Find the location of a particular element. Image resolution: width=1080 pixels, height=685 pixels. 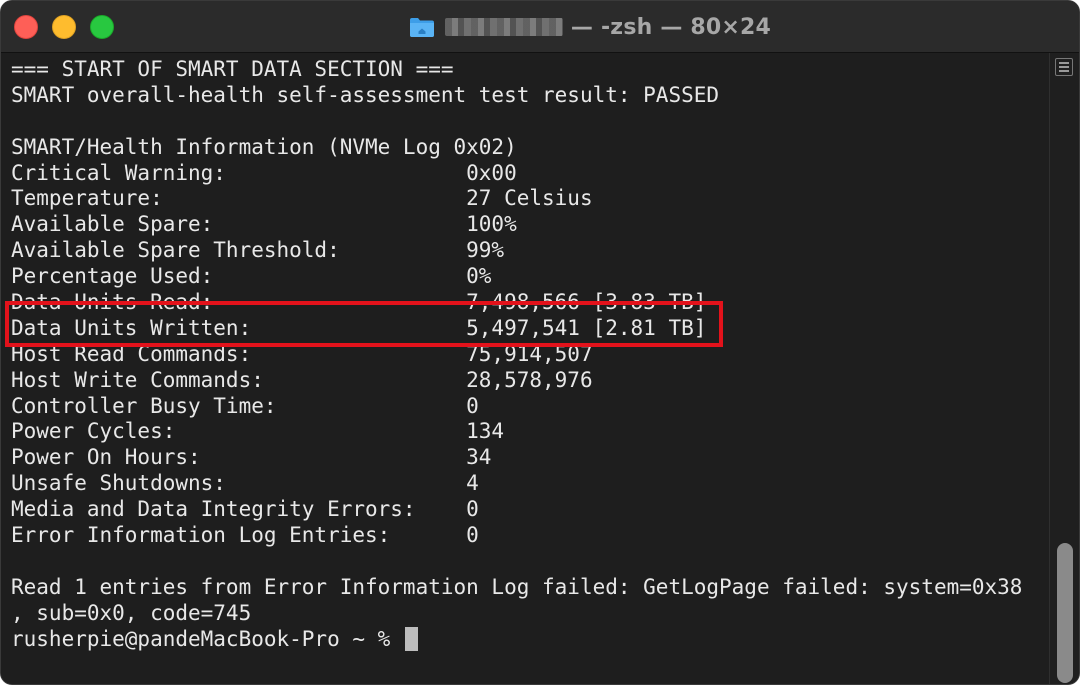

title-area: — -zsh — 80×24 is located at coordinates (540, 27).